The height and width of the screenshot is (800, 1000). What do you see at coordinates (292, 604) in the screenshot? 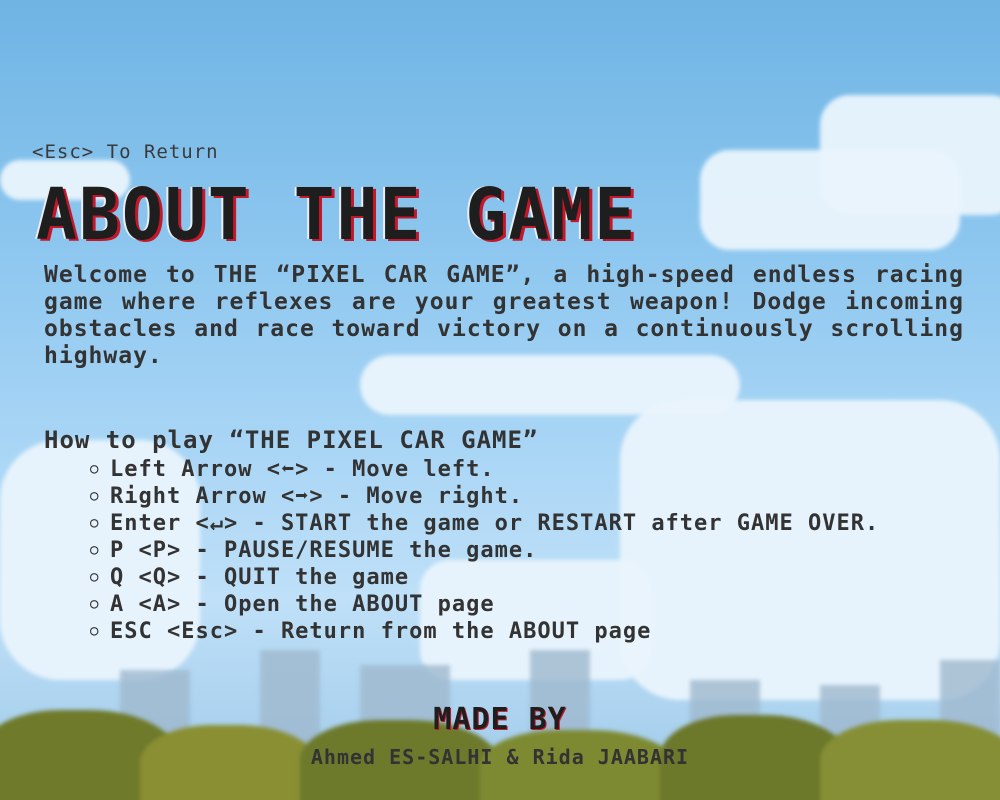
I see `control-item-about: ○ A <A> - Open the ABOUT page` at bounding box center [292, 604].